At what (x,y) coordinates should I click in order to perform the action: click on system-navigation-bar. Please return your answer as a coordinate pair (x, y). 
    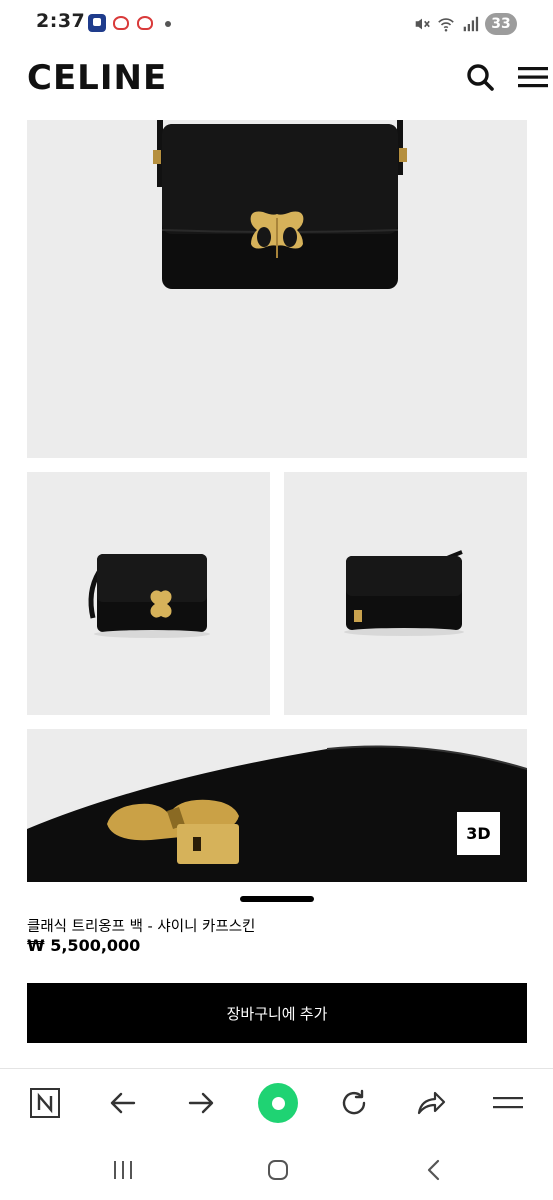
    Looking at the image, I should click on (276, 1169).